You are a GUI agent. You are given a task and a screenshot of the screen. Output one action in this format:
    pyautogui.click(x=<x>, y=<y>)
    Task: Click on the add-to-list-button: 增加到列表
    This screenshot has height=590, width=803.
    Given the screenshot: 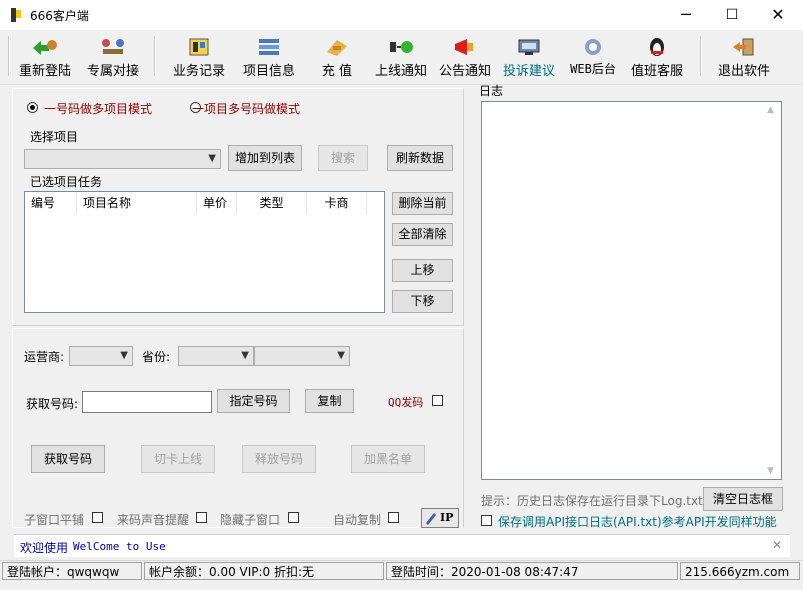 What is the action you would take?
    pyautogui.click(x=265, y=158)
    